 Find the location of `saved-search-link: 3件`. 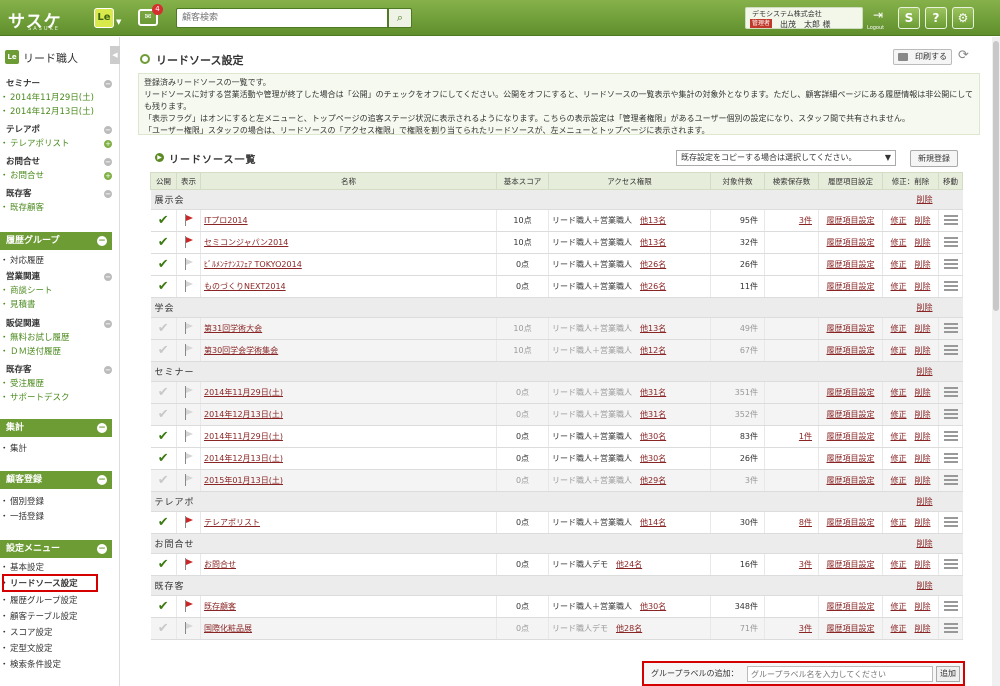

saved-search-link: 3件 is located at coordinates (805, 564).